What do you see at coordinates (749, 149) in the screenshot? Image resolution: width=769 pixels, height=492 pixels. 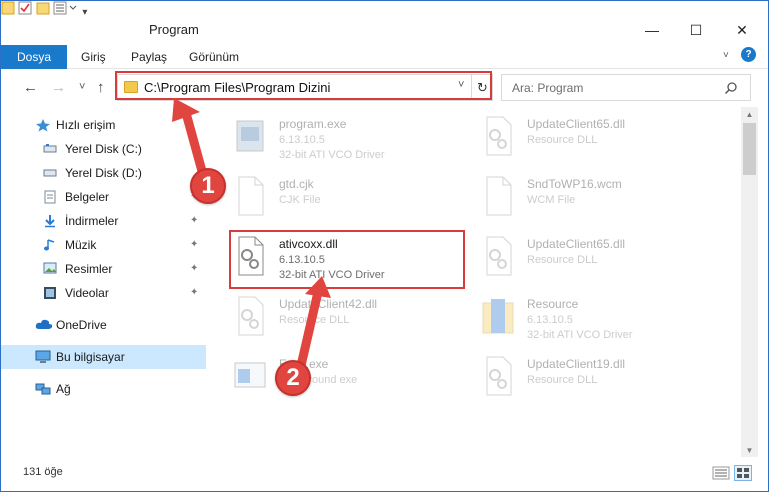 I see `scroll-thumb` at bounding box center [749, 149].